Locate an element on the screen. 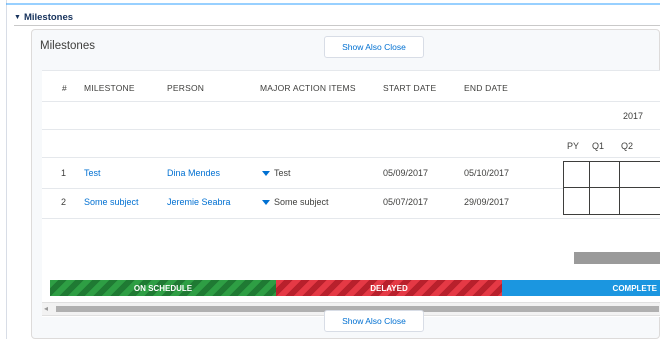  action-items-toggle: Test is located at coordinates (276, 173).